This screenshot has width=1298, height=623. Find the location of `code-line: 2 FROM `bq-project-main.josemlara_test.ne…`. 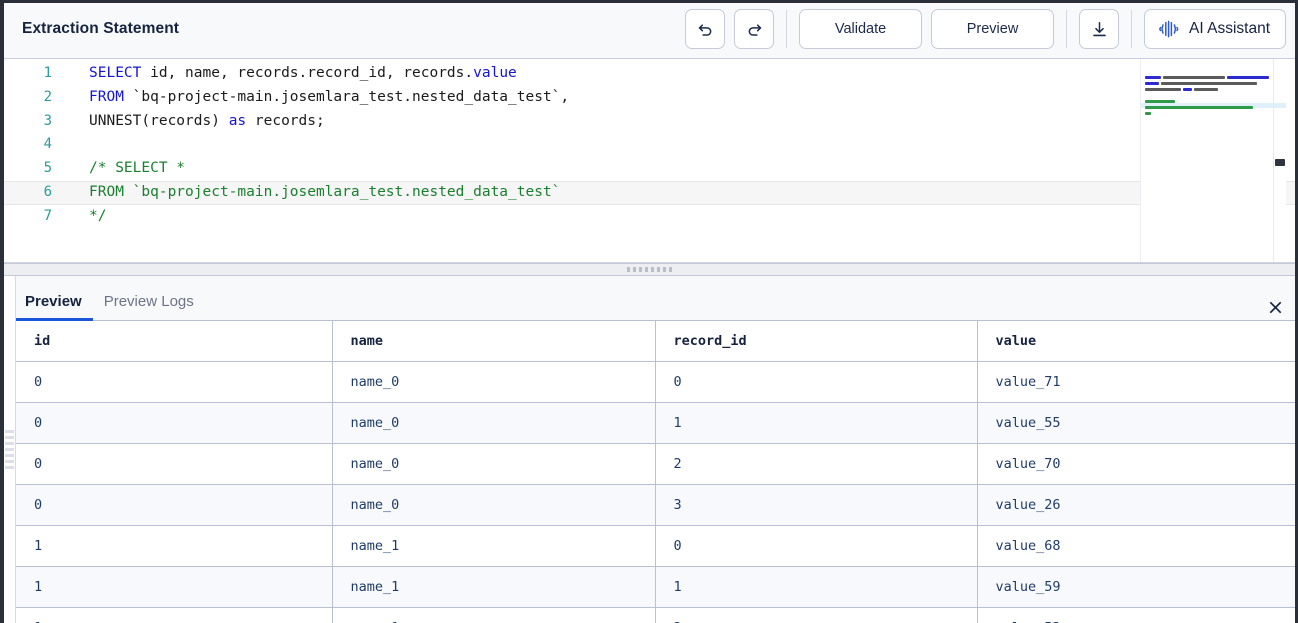

code-line: 2 FROM `bq-project-main.josemlara_test.ne… is located at coordinates (649, 98).